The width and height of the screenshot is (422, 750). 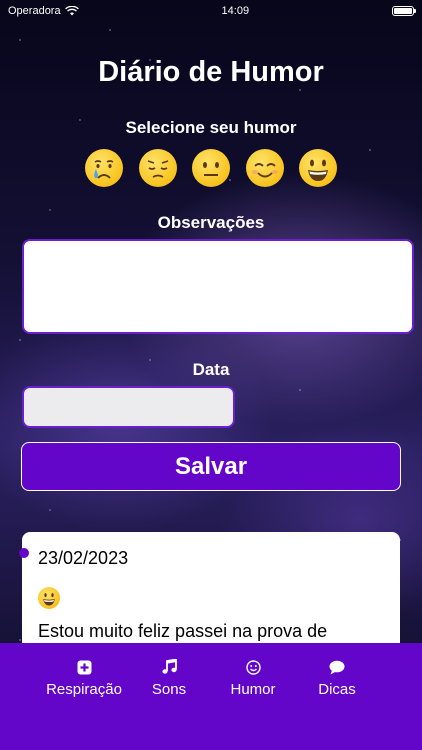 What do you see at coordinates (253, 667) in the screenshot?
I see `smile-icon` at bounding box center [253, 667].